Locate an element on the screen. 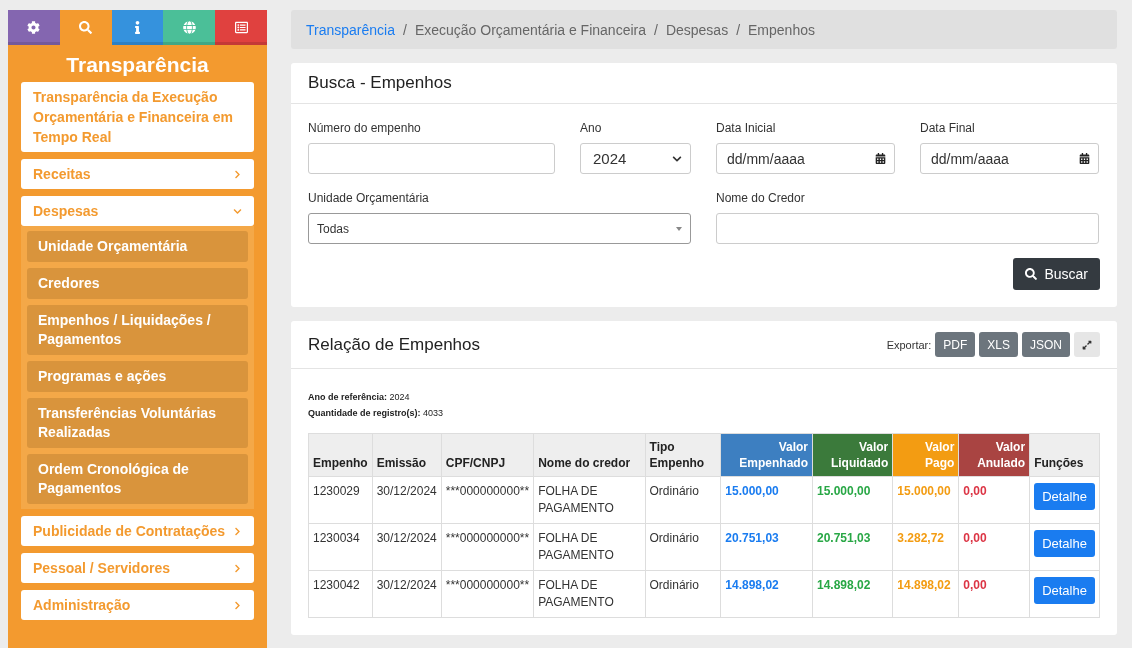  menu-item: Despesas is located at coordinates (137, 211).